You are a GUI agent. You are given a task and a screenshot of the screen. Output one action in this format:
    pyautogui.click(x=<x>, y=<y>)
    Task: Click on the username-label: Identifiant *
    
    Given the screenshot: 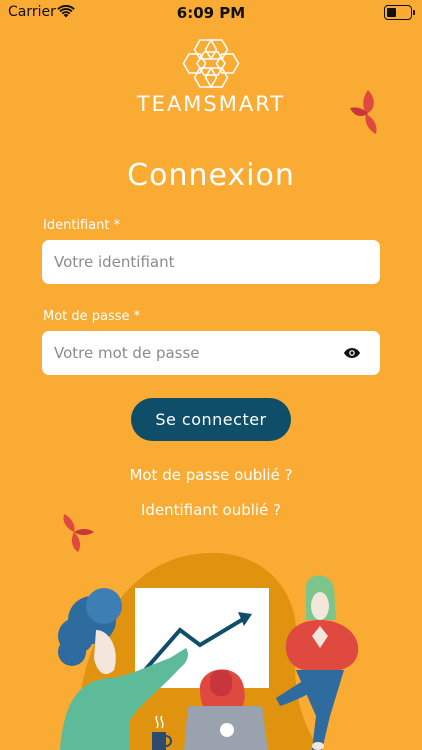 What is the action you would take?
    pyautogui.click(x=82, y=225)
    